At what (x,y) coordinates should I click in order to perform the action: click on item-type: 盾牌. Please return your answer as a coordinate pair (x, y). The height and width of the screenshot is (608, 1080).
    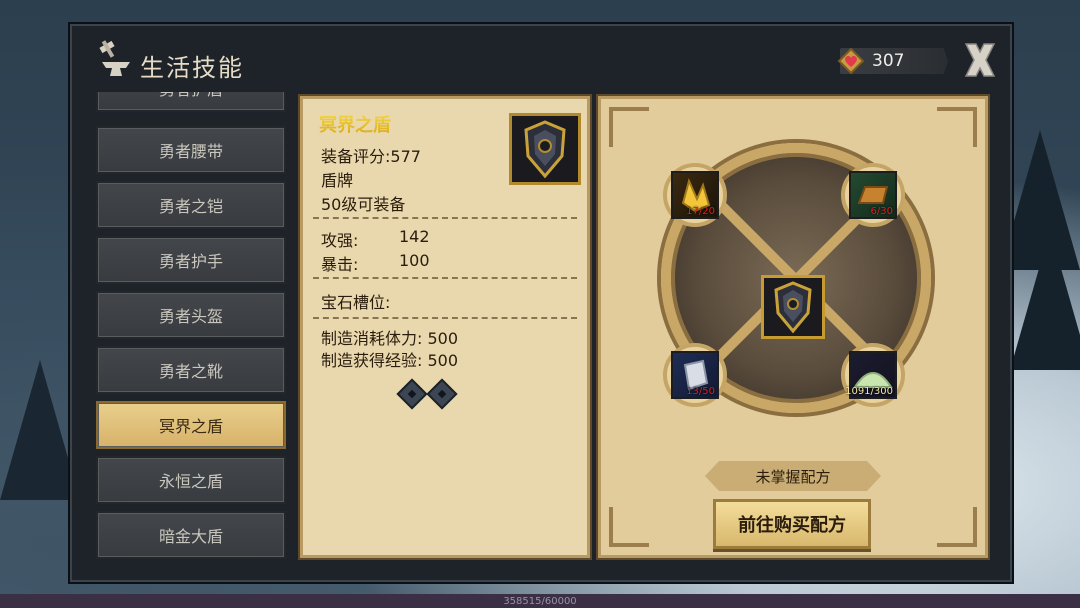
    Looking at the image, I should click on (337, 180).